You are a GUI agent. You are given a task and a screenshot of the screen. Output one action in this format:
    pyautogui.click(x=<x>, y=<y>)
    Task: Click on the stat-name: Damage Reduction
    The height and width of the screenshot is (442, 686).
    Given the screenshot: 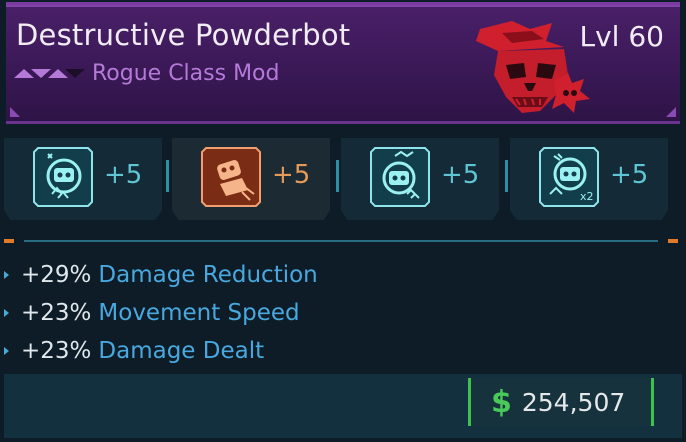 What is the action you would take?
    pyautogui.click(x=208, y=275)
    